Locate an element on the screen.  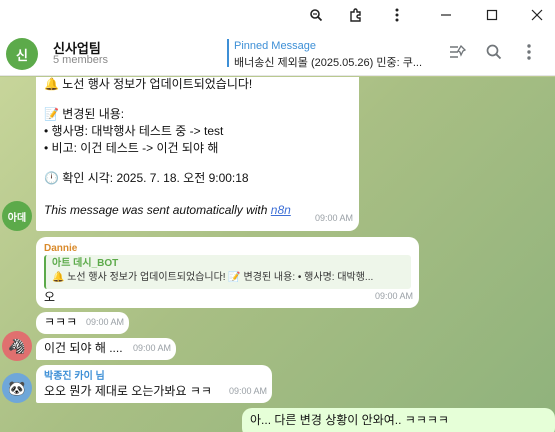
message-bubble: 이건 되야 해 .... 09:00 AM is located at coordinates (106, 349).